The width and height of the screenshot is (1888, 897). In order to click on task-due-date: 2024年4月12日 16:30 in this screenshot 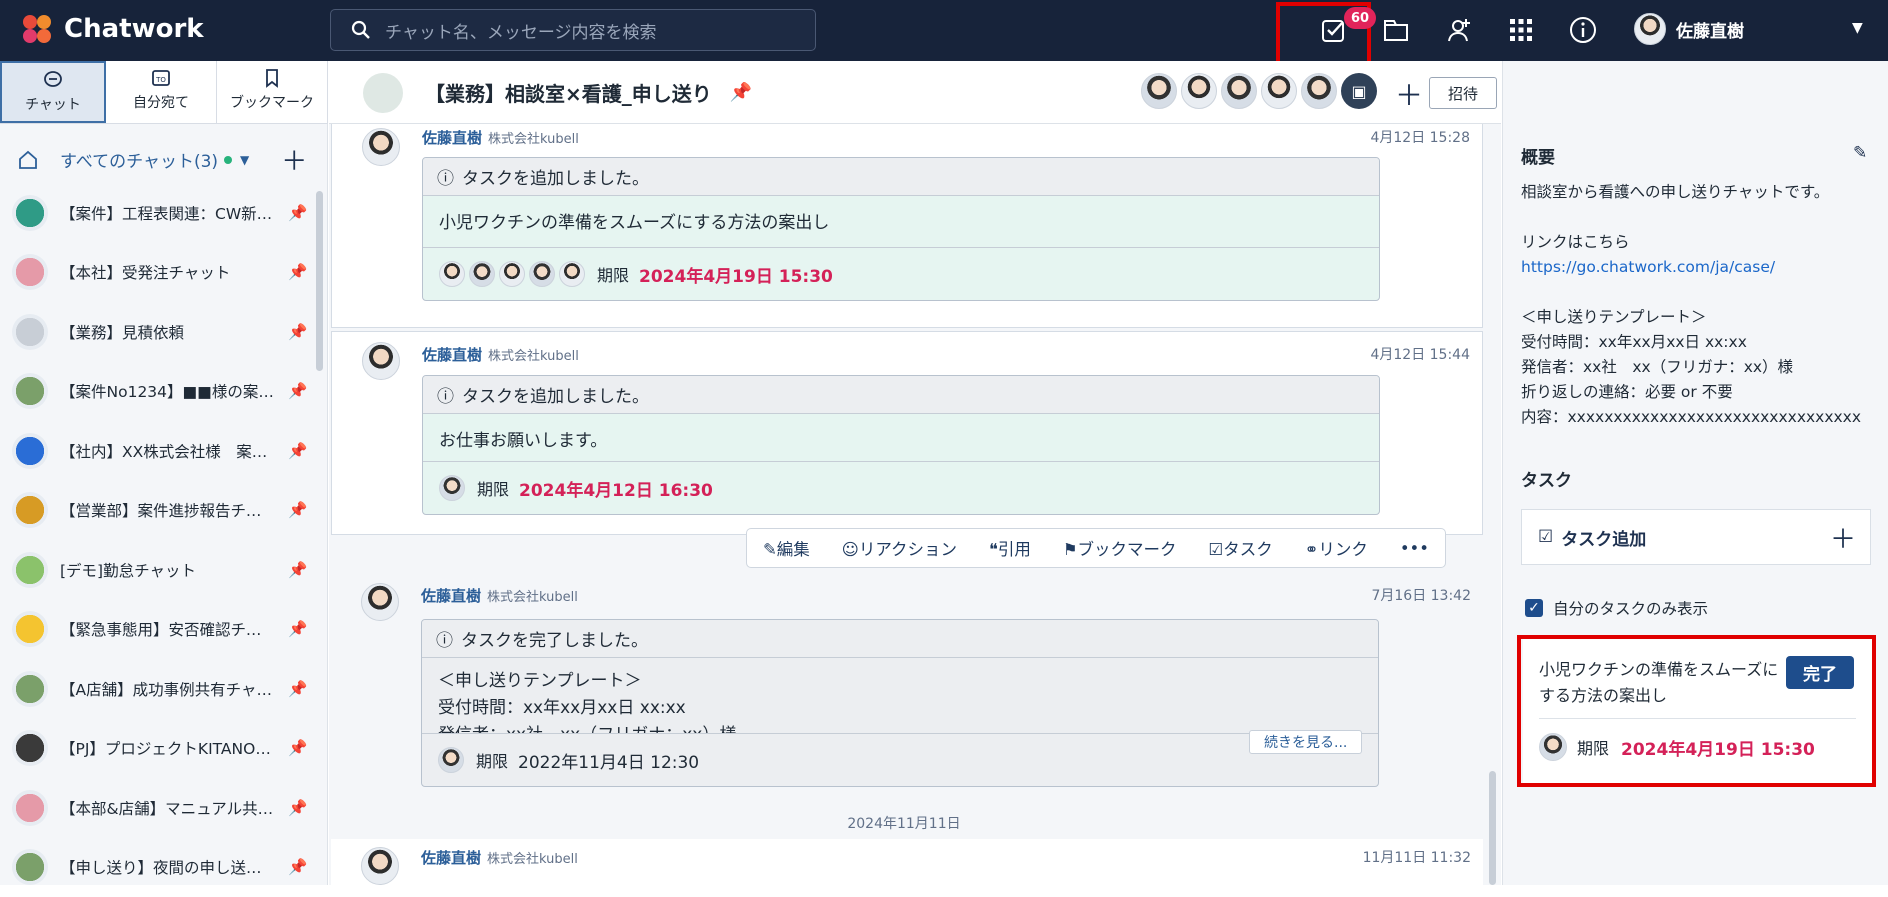, I will do `click(616, 488)`.